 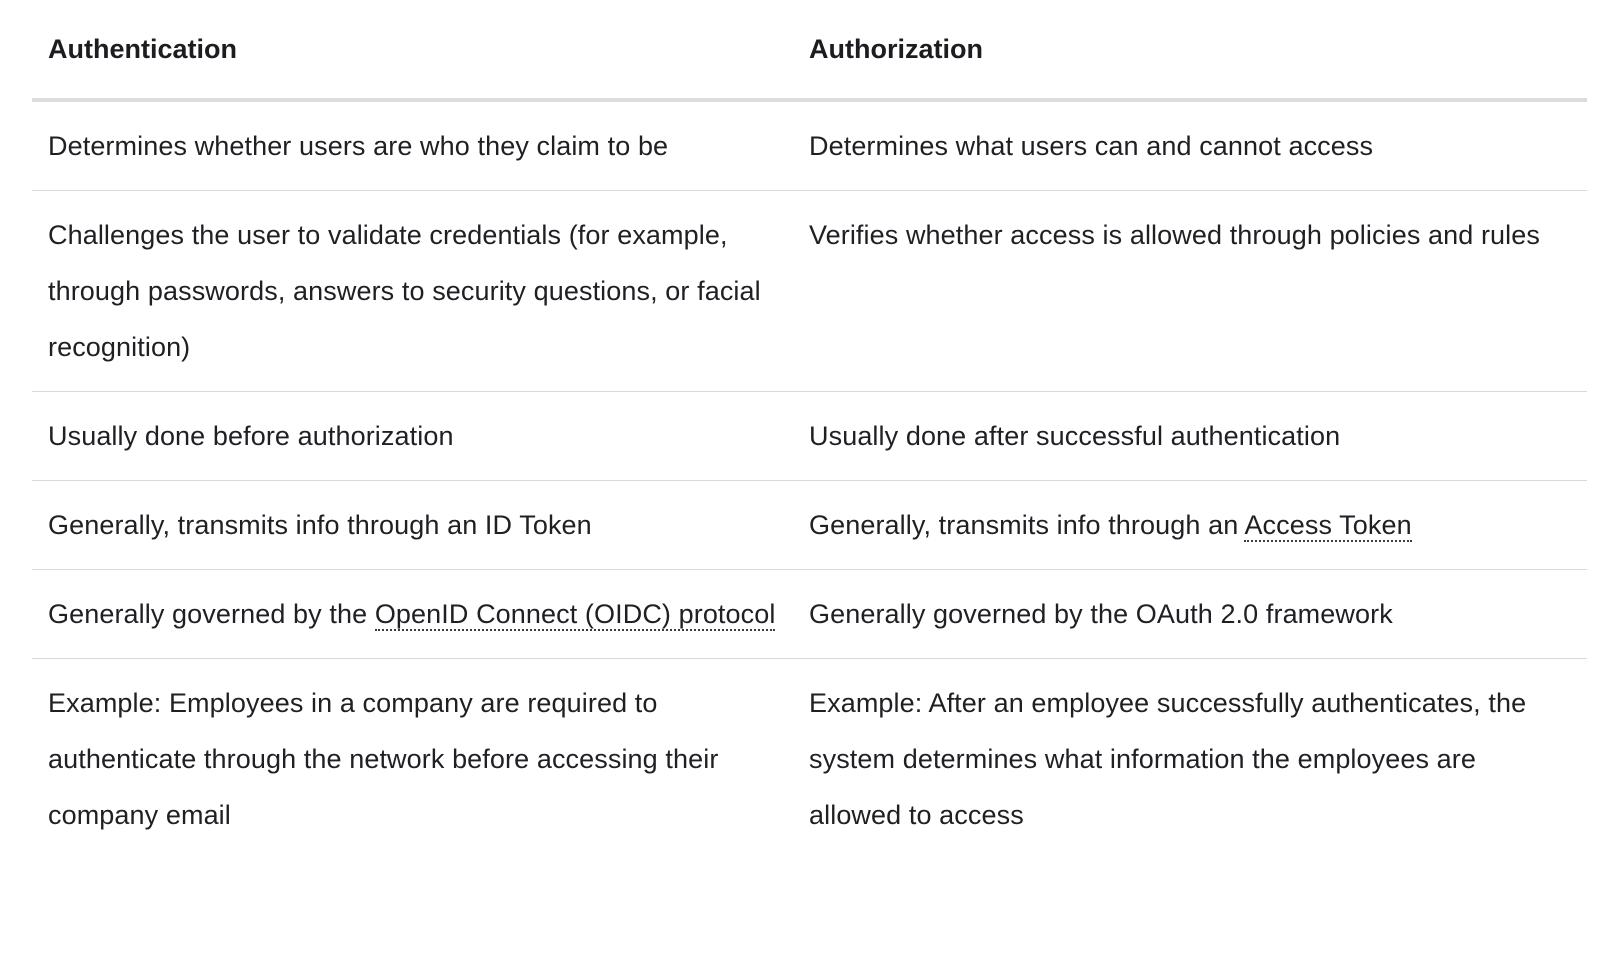 I want to click on header-authorization: Authorization, so click(x=1190, y=51).